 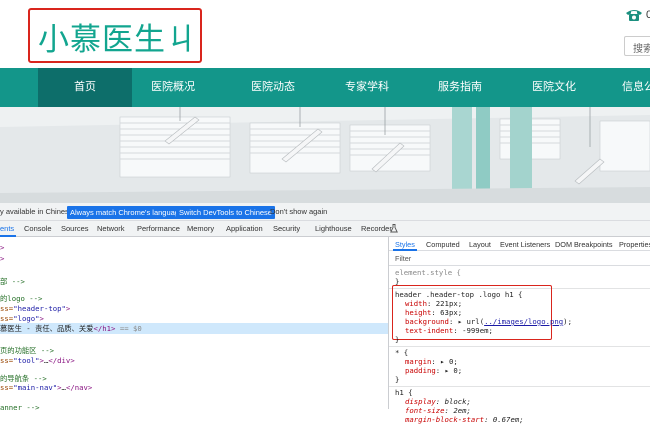 I want to click on dom-token: 页的功能区 -->, so click(x=27, y=350).